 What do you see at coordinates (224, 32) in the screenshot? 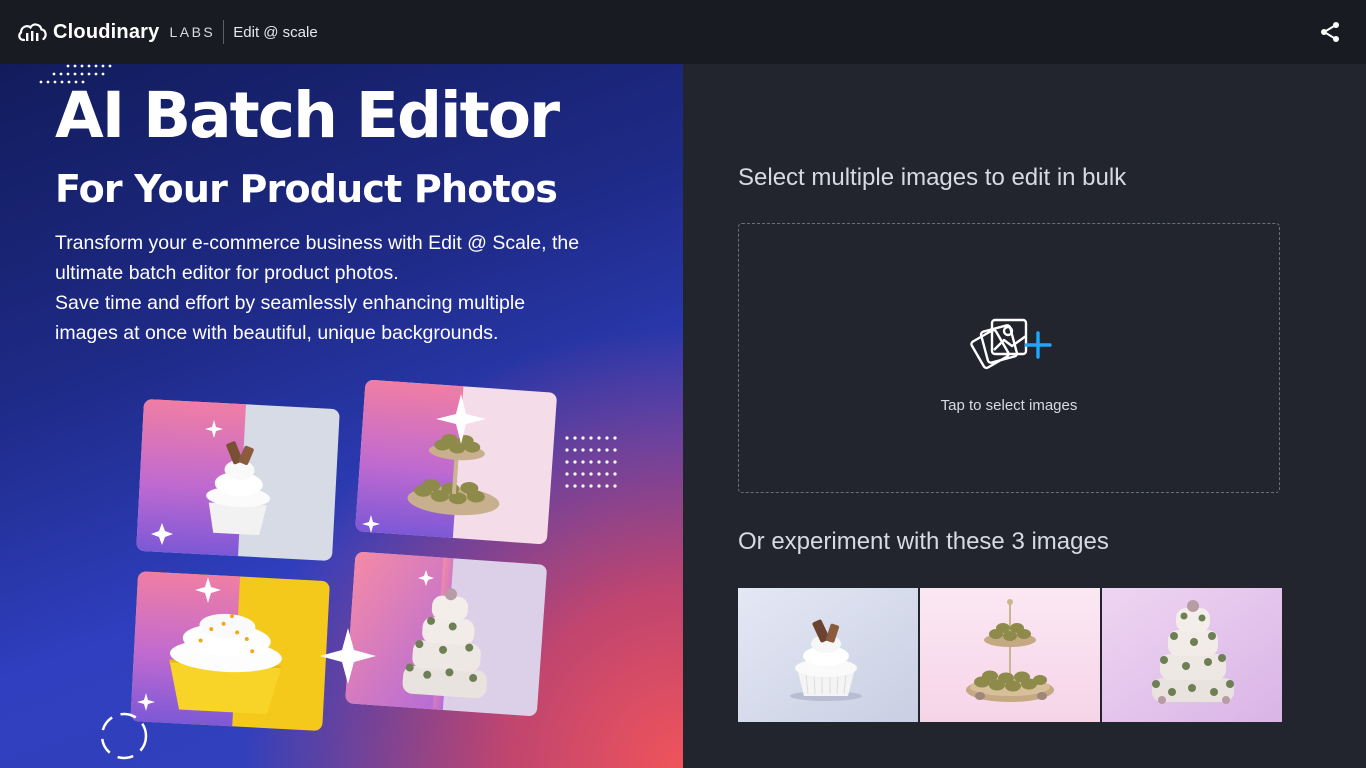
I see `header-divider` at bounding box center [224, 32].